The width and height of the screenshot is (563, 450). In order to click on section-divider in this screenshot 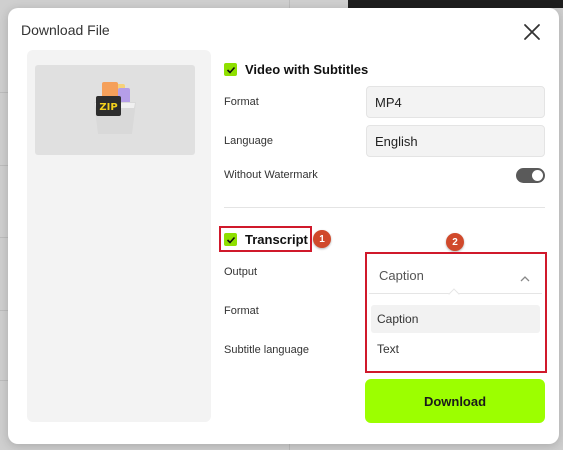, I will do `click(384, 207)`.